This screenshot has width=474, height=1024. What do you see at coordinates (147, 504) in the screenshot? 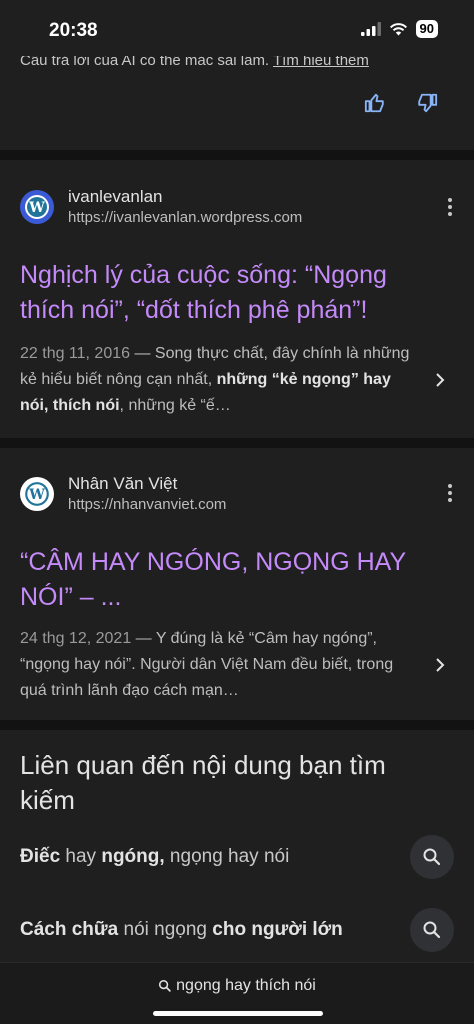
I see `site-url: https://nhanvanviet.com` at bounding box center [147, 504].